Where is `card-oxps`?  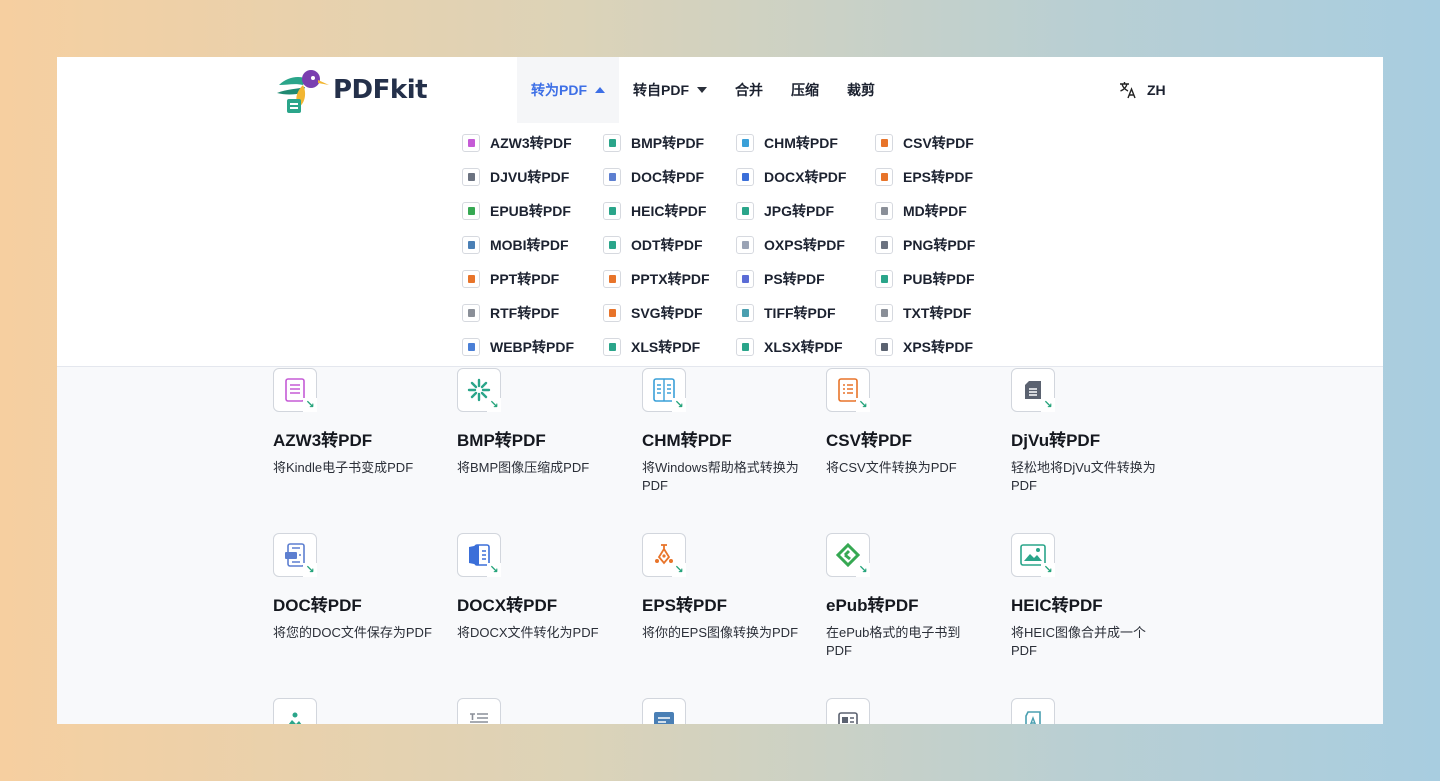
card-oxps is located at coordinates (1096, 711).